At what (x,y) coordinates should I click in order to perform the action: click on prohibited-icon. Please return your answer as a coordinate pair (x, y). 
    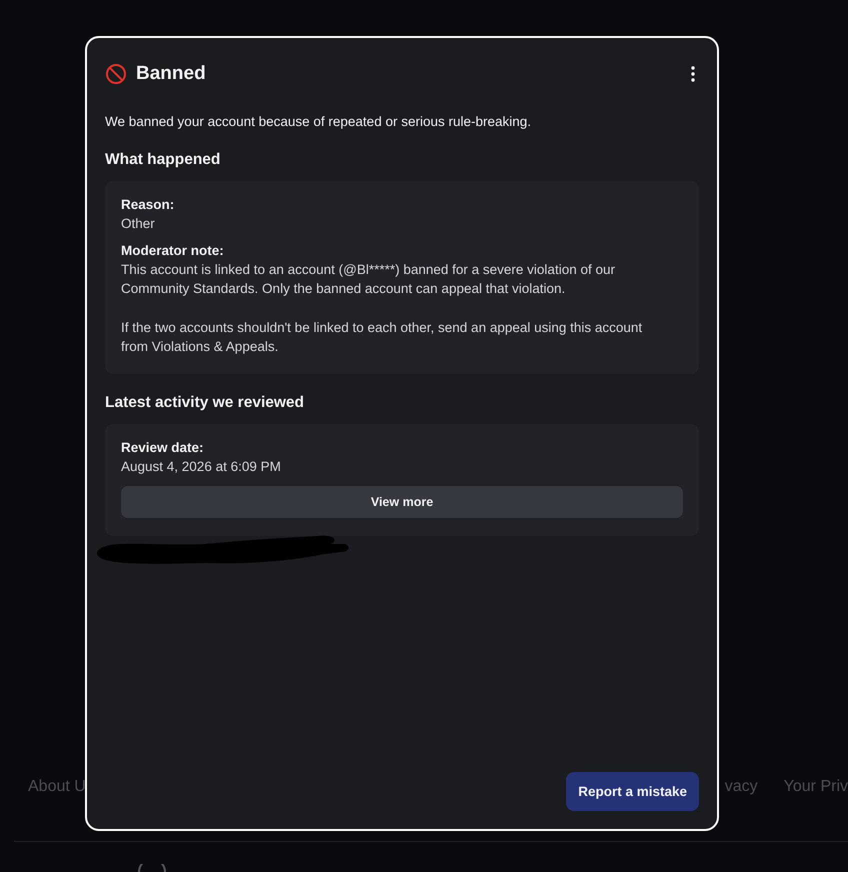
    Looking at the image, I should click on (116, 74).